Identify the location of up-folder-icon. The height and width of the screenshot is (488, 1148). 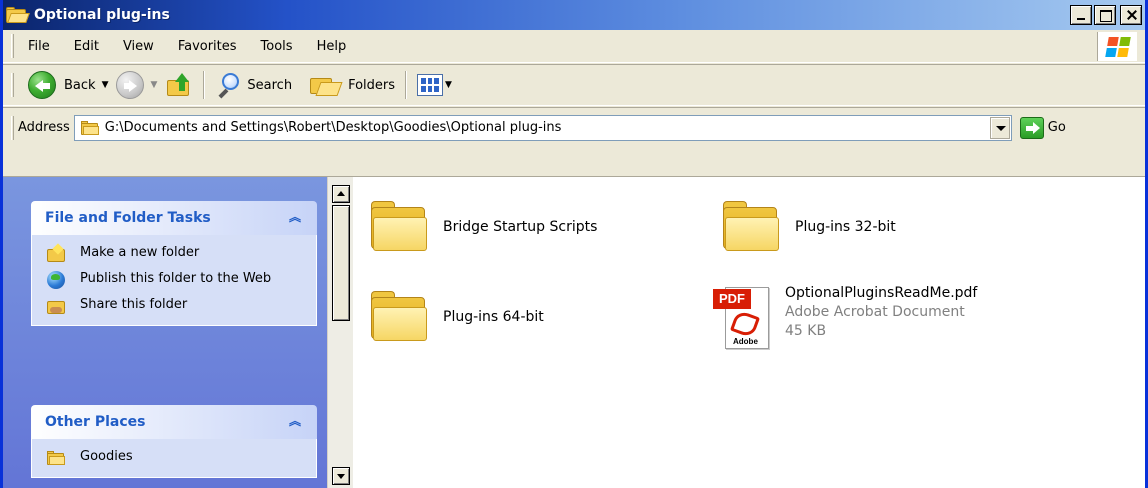
(179, 85).